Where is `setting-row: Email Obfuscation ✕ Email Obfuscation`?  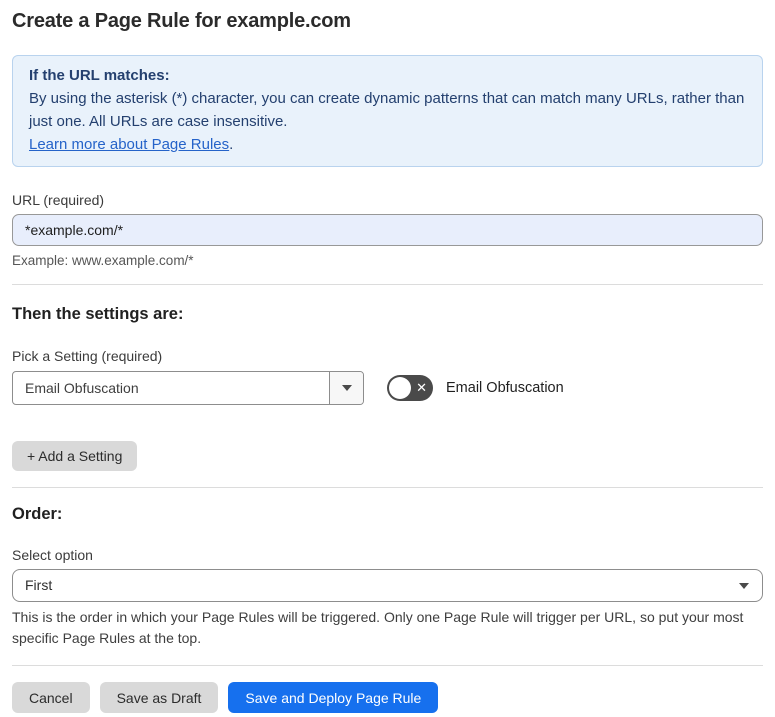 setting-row: Email Obfuscation ✕ Email Obfuscation is located at coordinates (387, 388).